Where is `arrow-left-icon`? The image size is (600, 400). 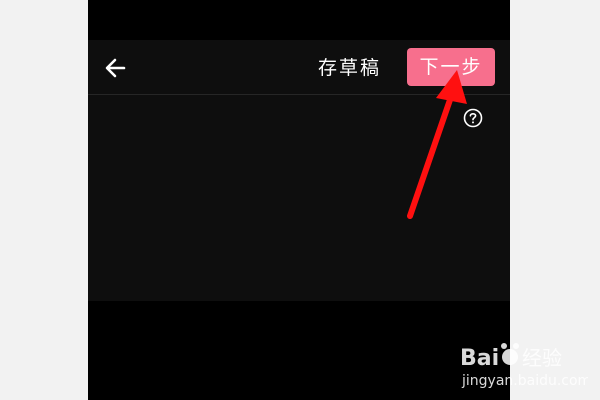
arrow-left-icon is located at coordinates (115, 68).